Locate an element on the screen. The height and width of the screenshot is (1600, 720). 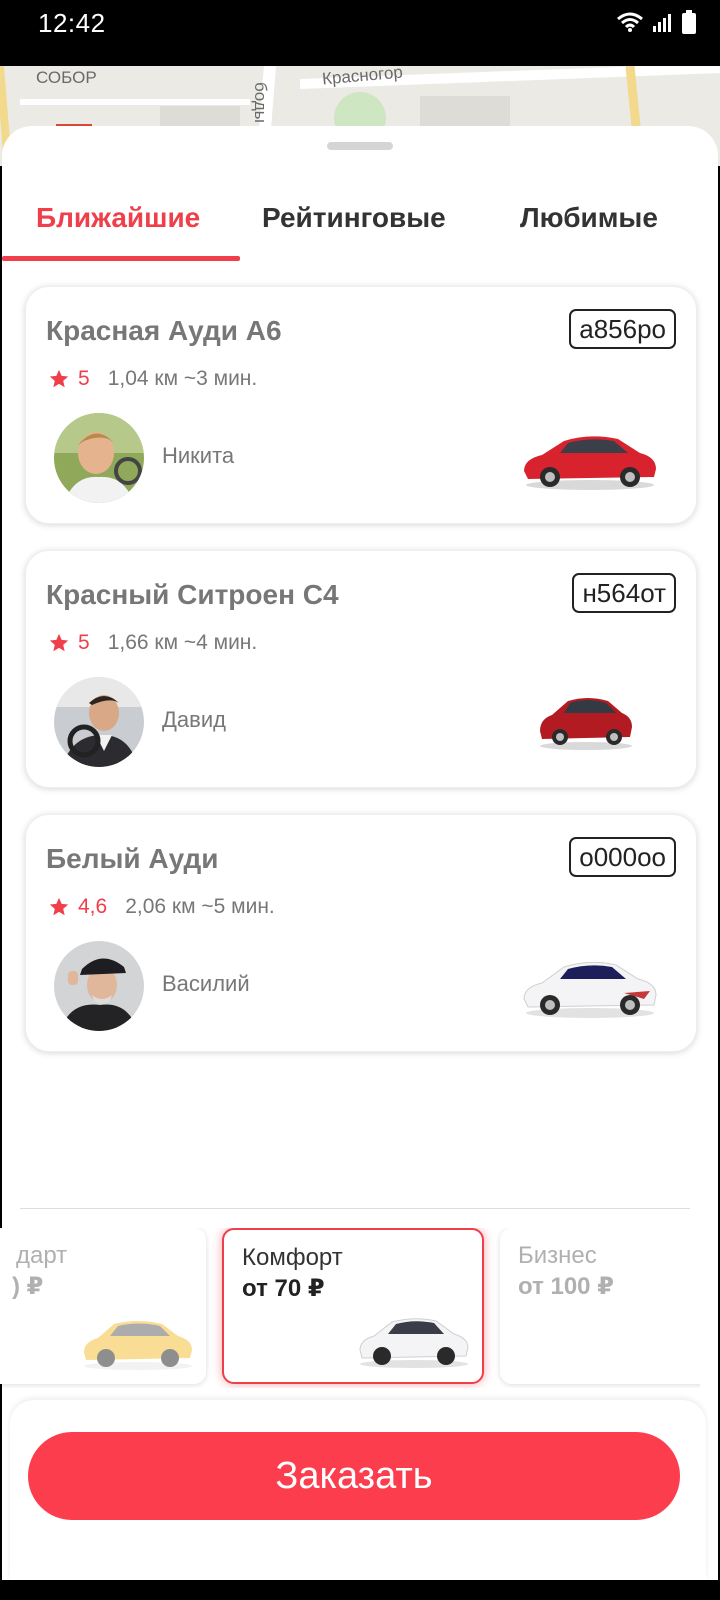
distance-eta: 1,04 км ~3 мин. is located at coordinates (182, 378).